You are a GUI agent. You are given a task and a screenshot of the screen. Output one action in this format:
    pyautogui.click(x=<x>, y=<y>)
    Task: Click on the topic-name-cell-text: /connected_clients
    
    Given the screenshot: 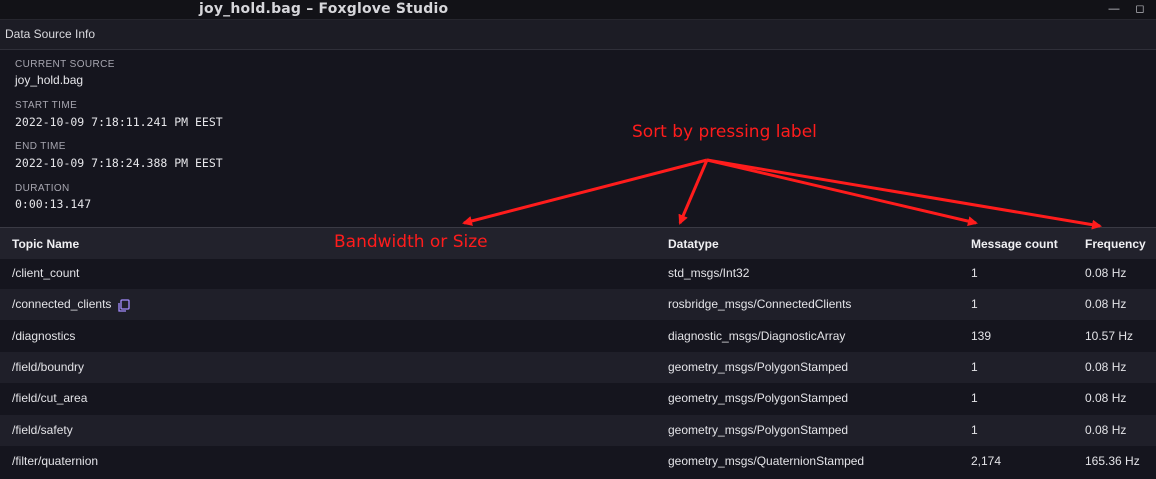 What is the action you would take?
    pyautogui.click(x=62, y=304)
    